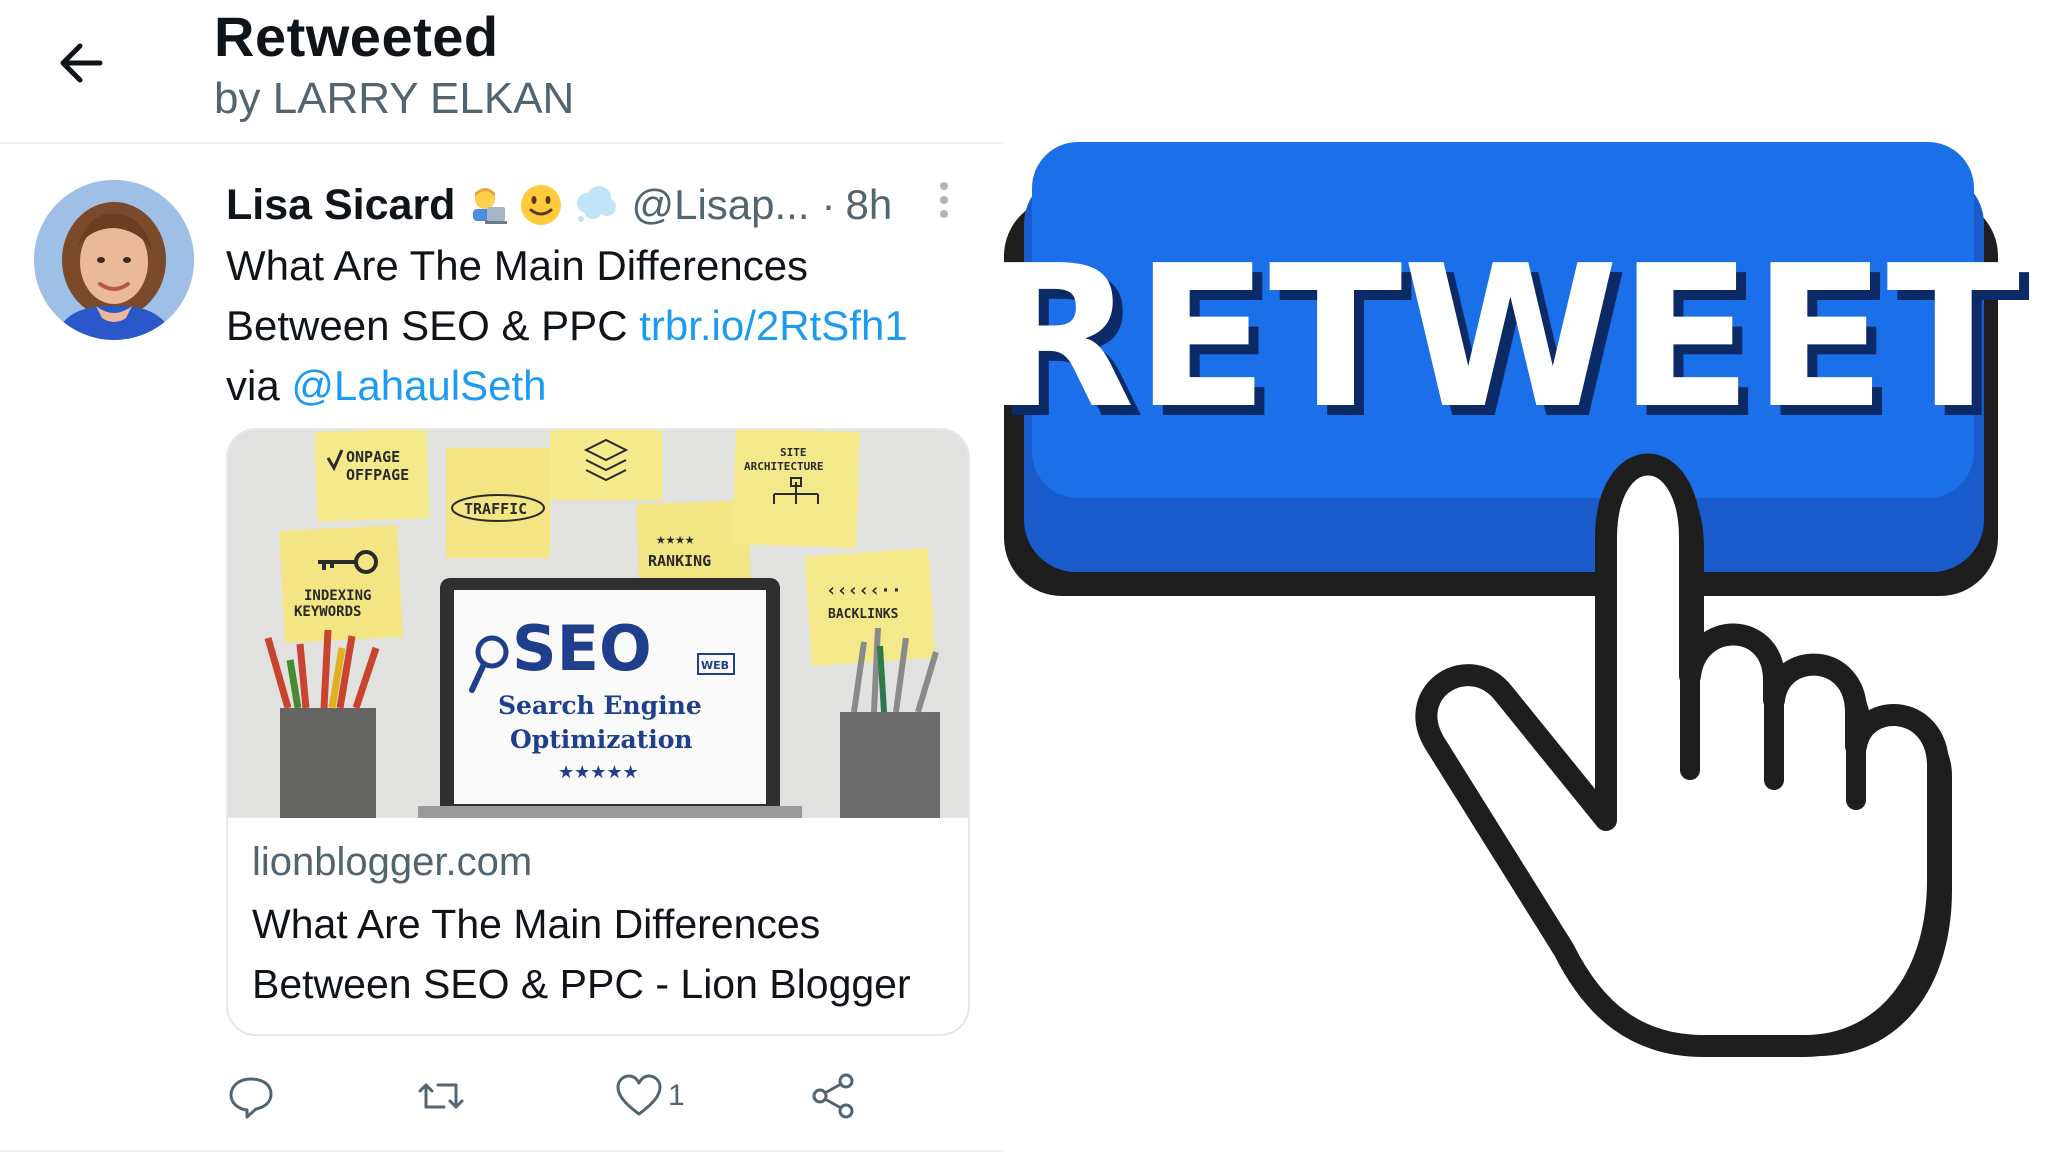 The height and width of the screenshot is (1152, 2048). Describe the element at coordinates (502, 72) in the screenshot. I see `page-header: Retweeted by LARRY ELKAN` at that location.